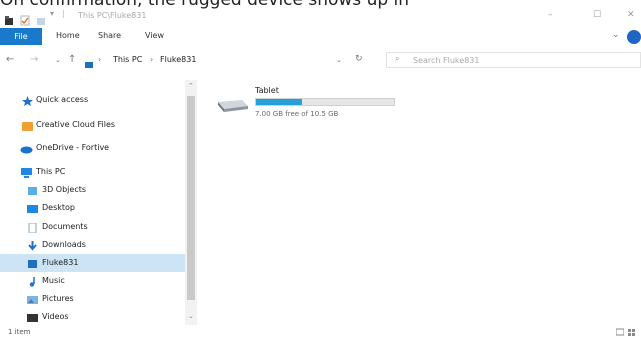 The width and height of the screenshot is (641, 339). I want to click on search-input: Search Fluke831, so click(513, 60).